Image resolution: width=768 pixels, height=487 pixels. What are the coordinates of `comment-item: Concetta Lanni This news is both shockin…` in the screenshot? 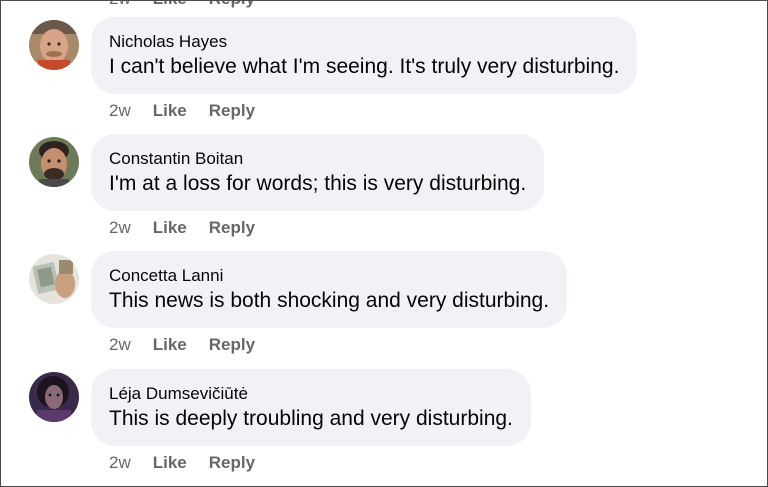 It's located at (298, 303).